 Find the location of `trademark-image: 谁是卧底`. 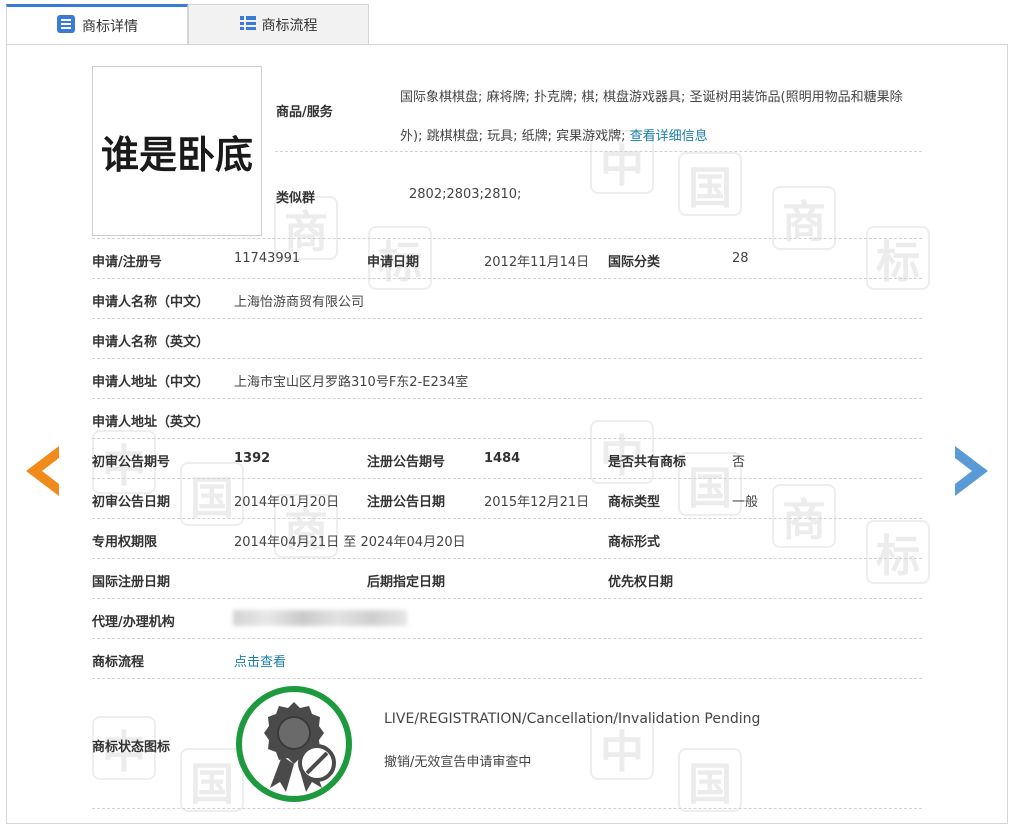

trademark-image: 谁是卧底 is located at coordinates (177, 151).